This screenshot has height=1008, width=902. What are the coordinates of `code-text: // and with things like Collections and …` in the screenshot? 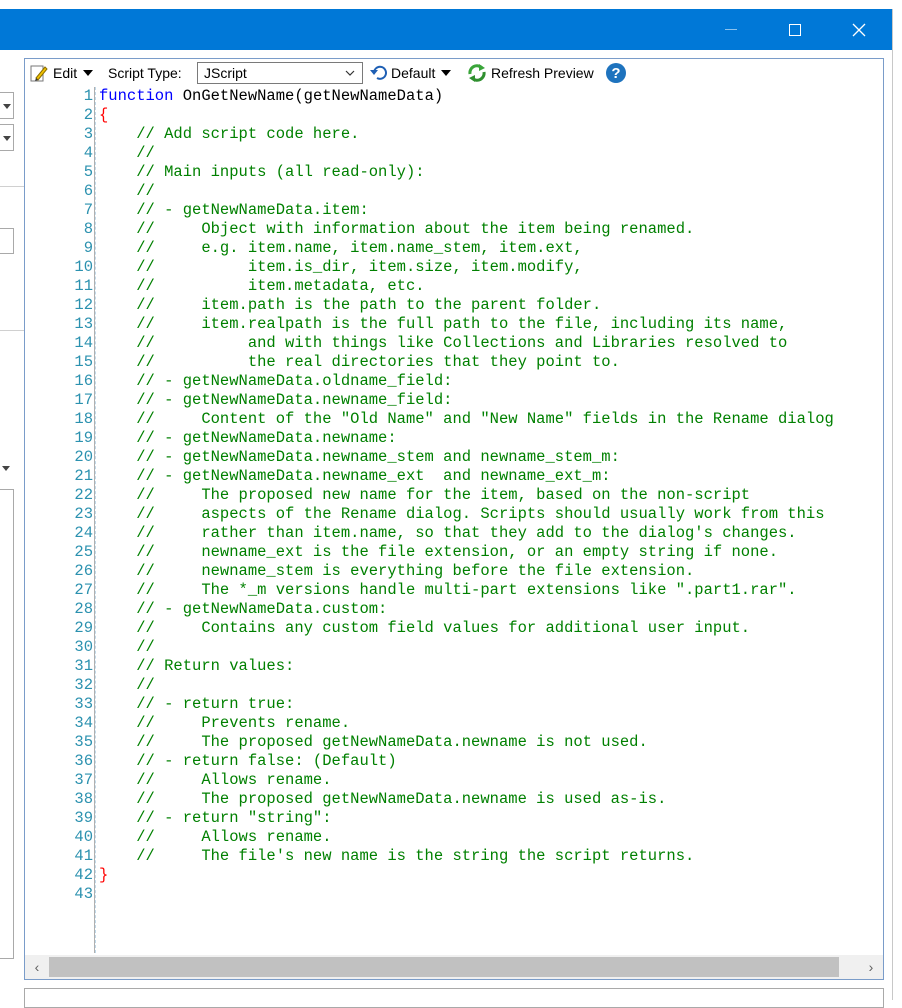 It's located at (443, 343).